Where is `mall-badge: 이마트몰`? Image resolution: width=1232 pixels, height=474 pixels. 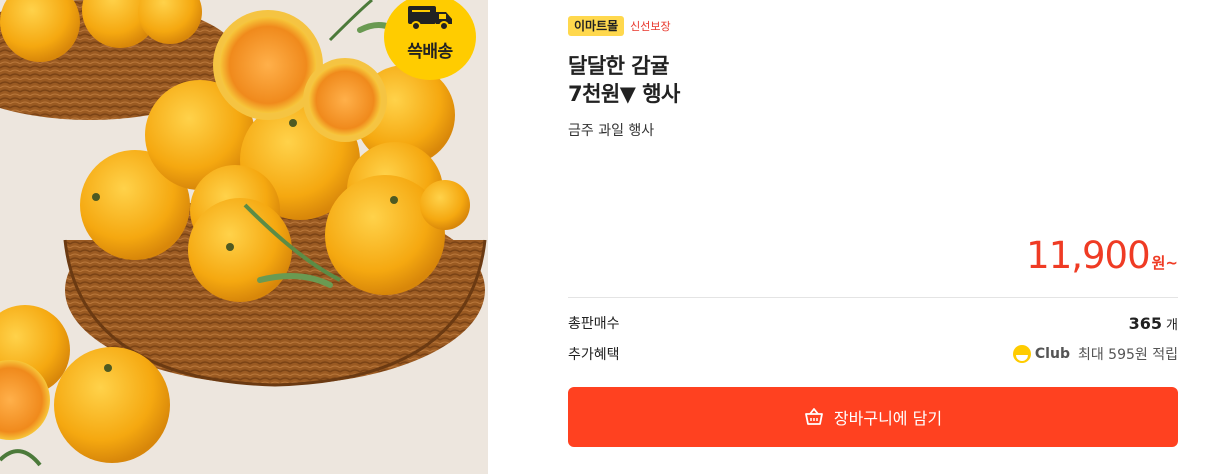
mall-badge: 이마트몰 is located at coordinates (596, 26).